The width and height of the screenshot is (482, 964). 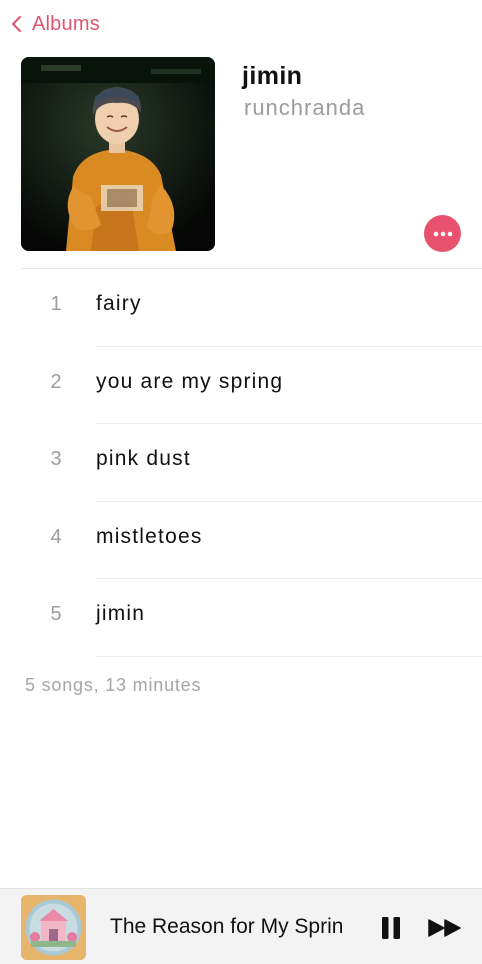 What do you see at coordinates (113, 685) in the screenshot?
I see `album-summary: 5 songs, 13 minutes` at bounding box center [113, 685].